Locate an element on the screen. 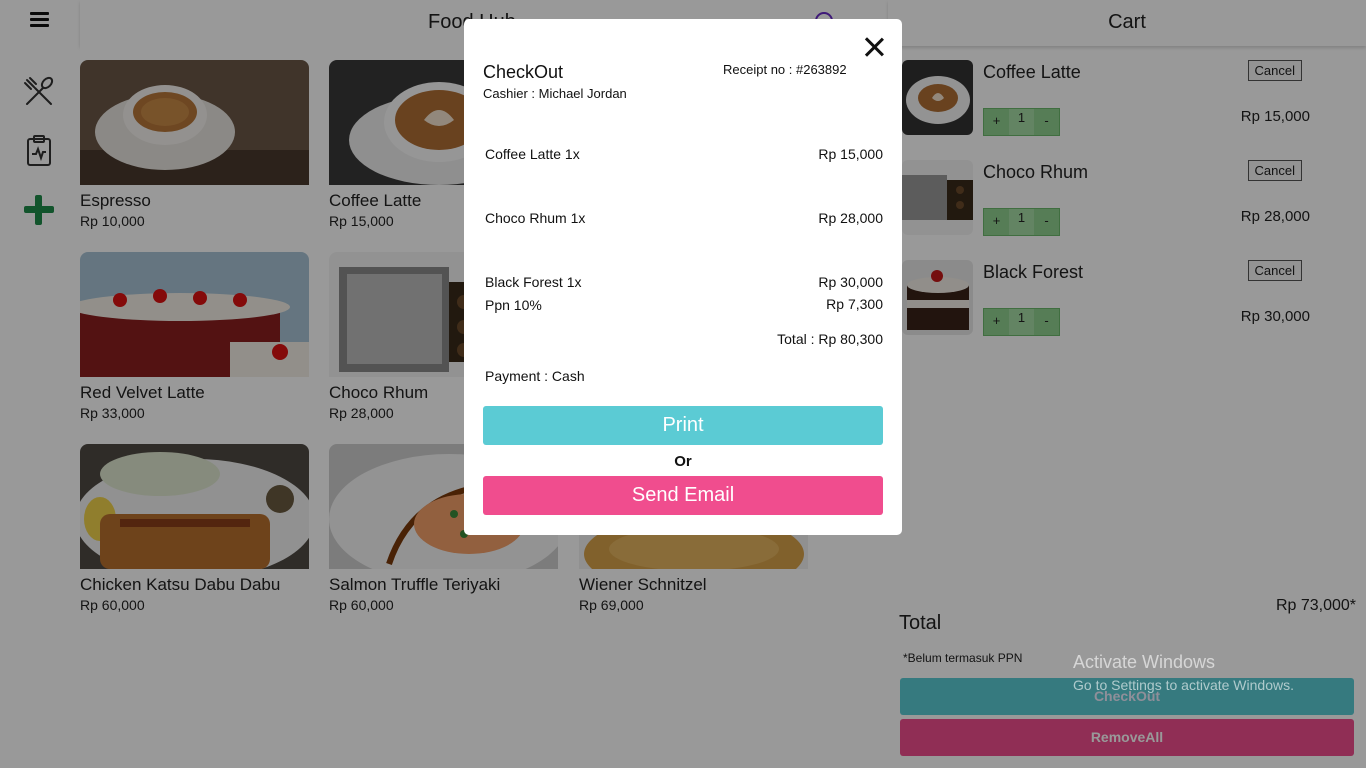 Image resolution: width=1366 pixels, height=768 pixels. activation-watermark-title: Activate Windows is located at coordinates (1144, 662).